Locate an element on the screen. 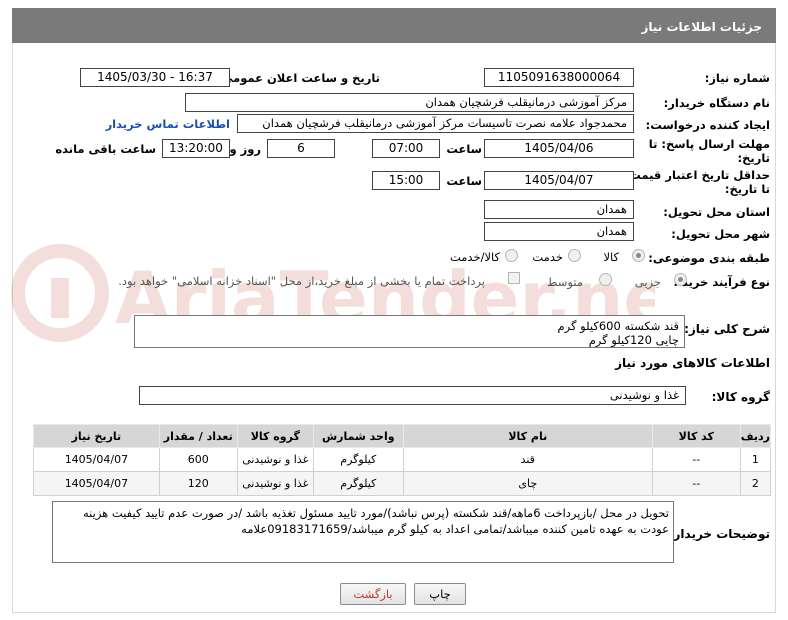 This screenshot has width=788, height=620. col-quantity: تعداد / مقدار is located at coordinates (198, 436).